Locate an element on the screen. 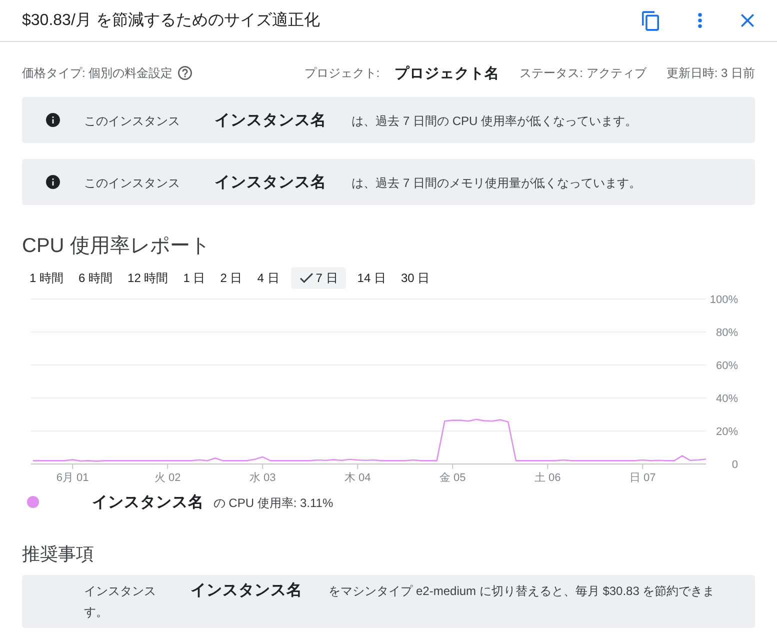  close-icon is located at coordinates (747, 20).